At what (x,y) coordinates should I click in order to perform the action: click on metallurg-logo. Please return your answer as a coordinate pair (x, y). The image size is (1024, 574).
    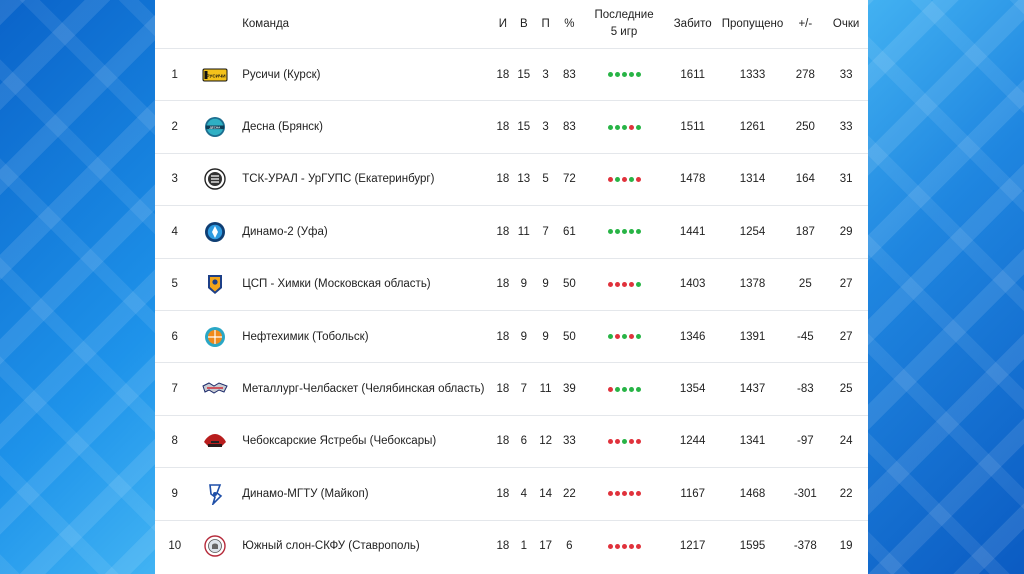
    Looking at the image, I should click on (215, 389).